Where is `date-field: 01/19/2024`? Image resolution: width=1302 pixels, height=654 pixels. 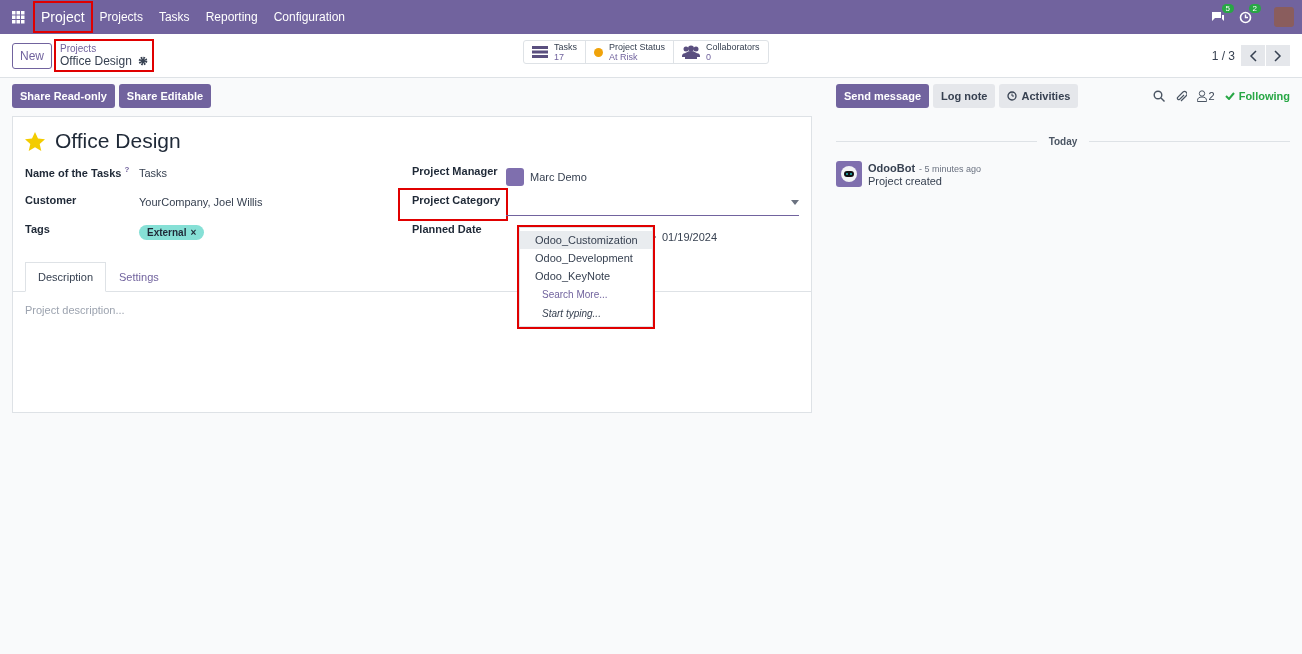 date-field: 01/19/2024 is located at coordinates (690, 236).